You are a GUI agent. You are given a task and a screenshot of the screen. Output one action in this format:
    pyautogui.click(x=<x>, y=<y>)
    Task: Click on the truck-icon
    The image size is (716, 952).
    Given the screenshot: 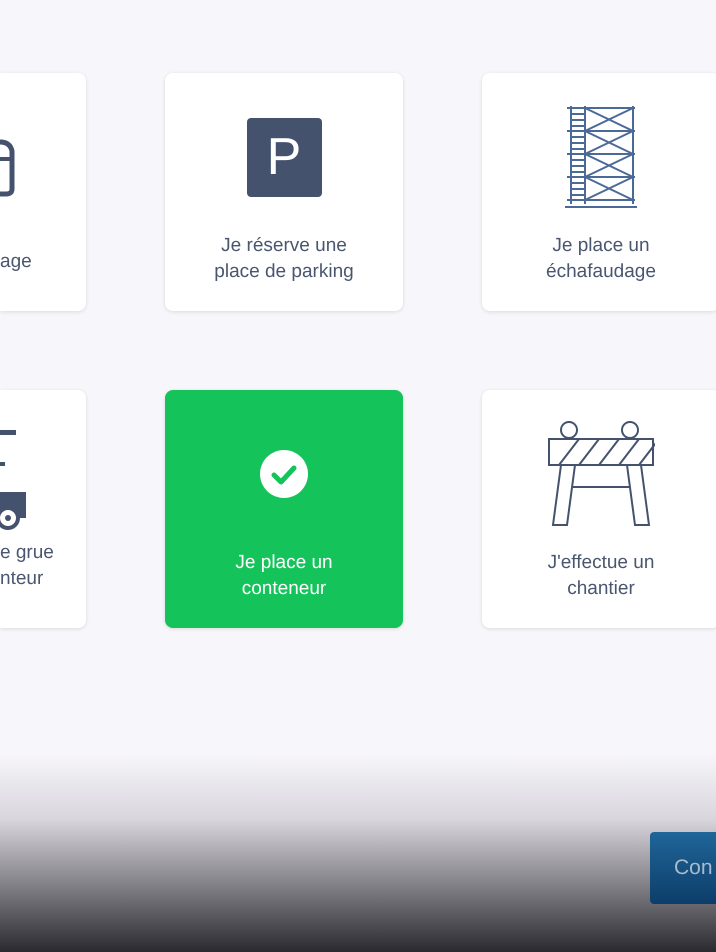 What is the action you would take?
    pyautogui.click(x=14, y=480)
    